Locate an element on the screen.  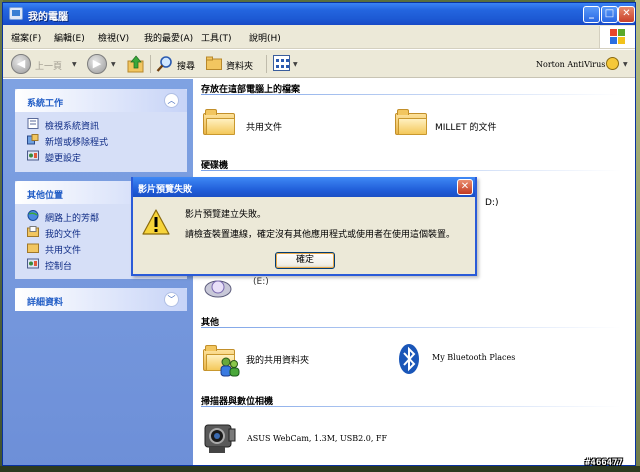
minimize-button: _ is located at coordinates (591, 14).